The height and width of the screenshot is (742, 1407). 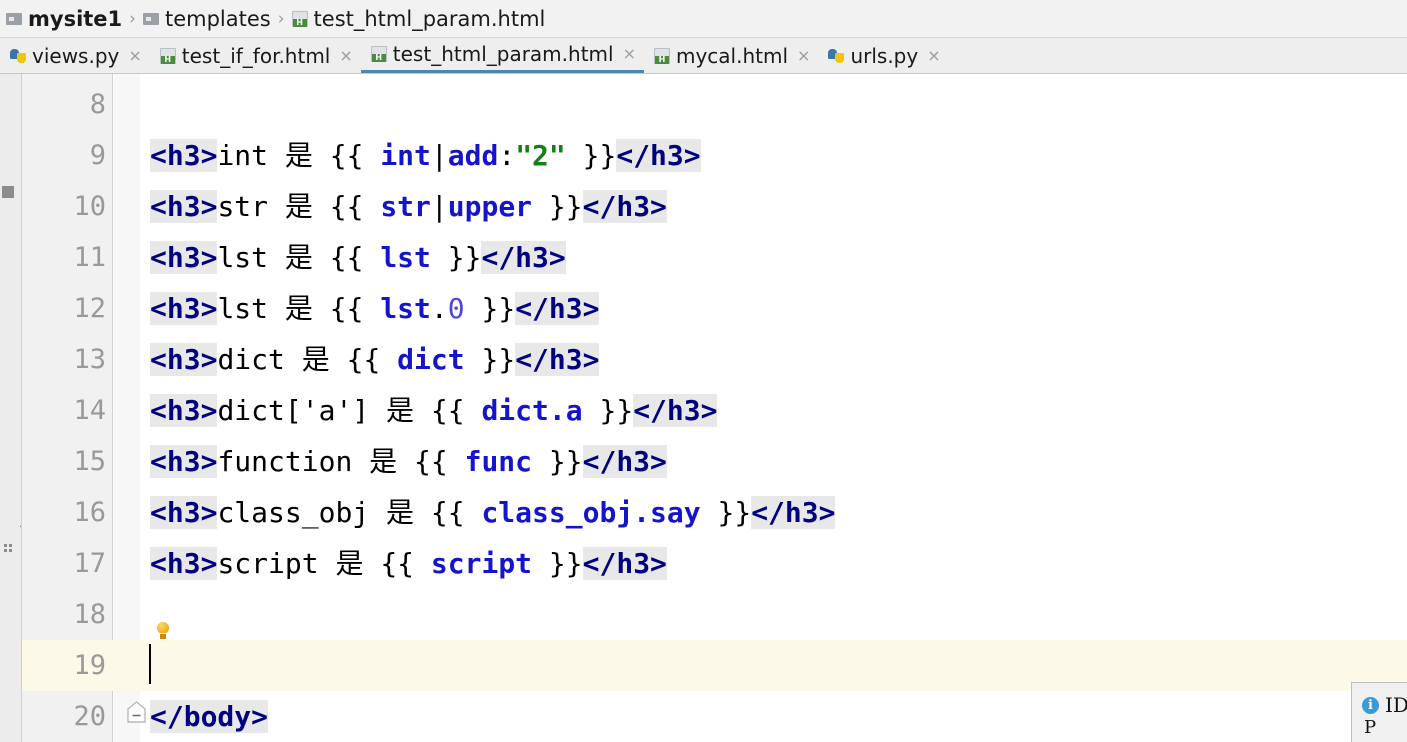 What do you see at coordinates (89, 308) in the screenshot?
I see `line-number: 12` at bounding box center [89, 308].